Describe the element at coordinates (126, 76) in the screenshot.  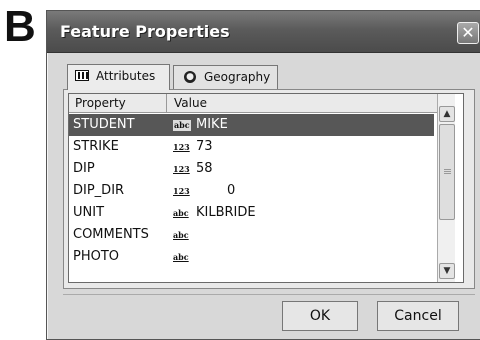
I see `tab-attributes-label: Attributes` at that location.